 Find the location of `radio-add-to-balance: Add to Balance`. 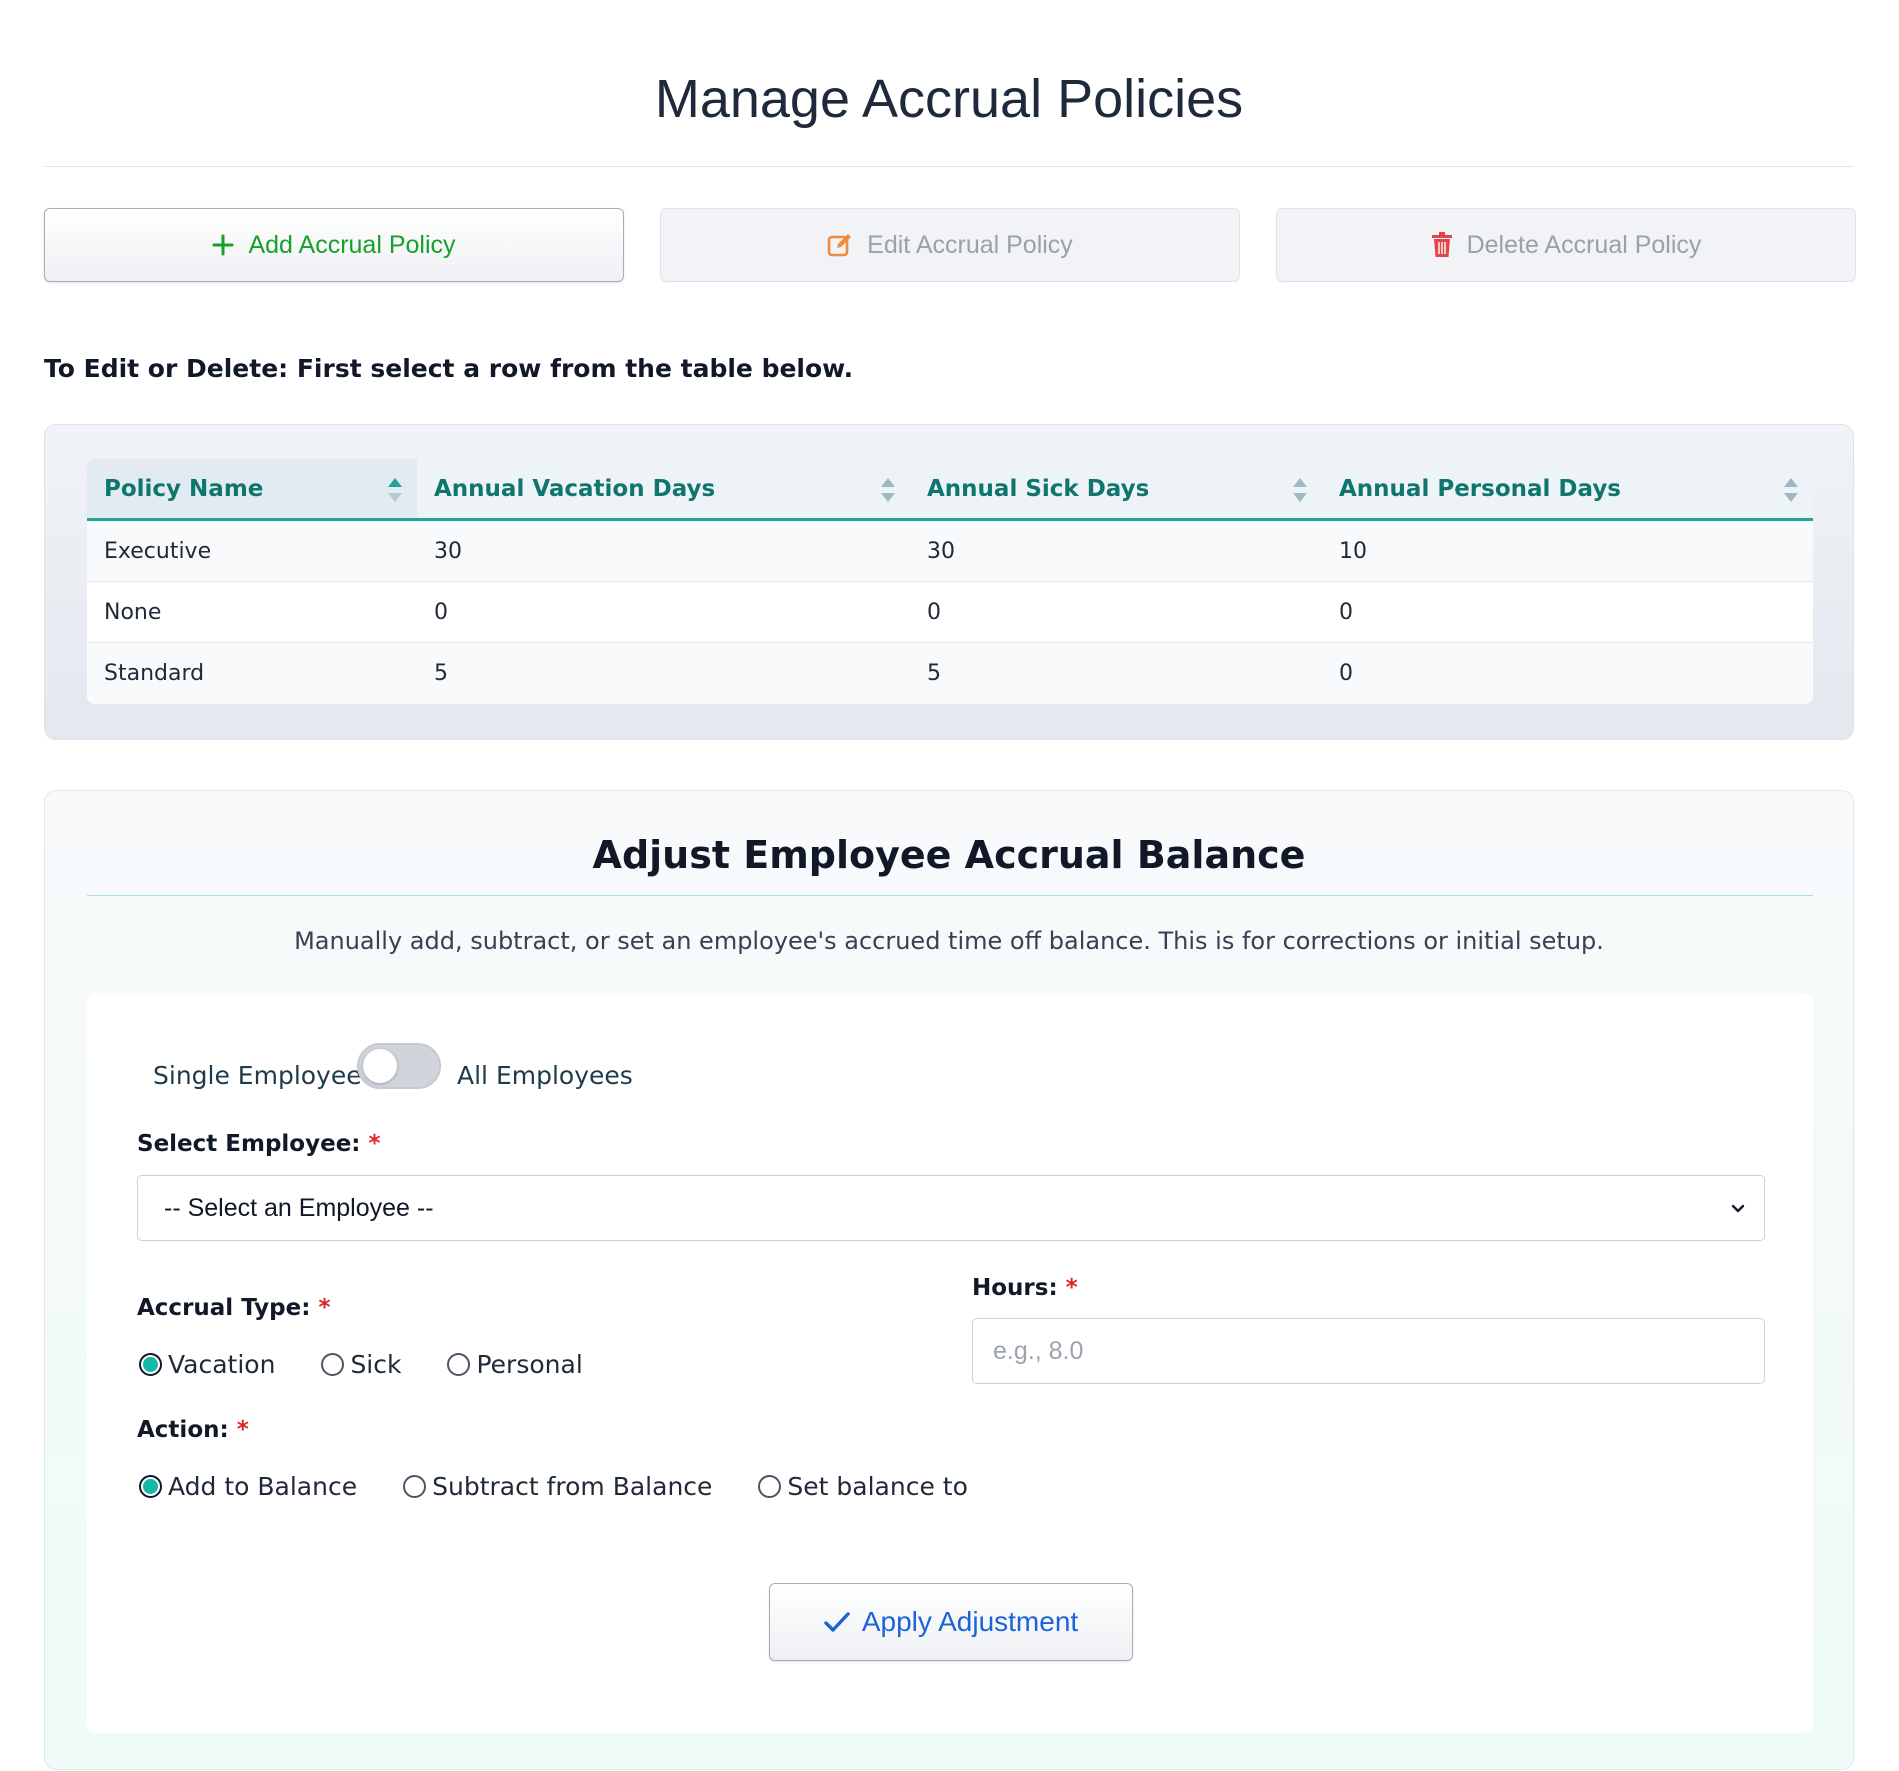

radio-add-to-balance: Add to Balance is located at coordinates (248, 1486).